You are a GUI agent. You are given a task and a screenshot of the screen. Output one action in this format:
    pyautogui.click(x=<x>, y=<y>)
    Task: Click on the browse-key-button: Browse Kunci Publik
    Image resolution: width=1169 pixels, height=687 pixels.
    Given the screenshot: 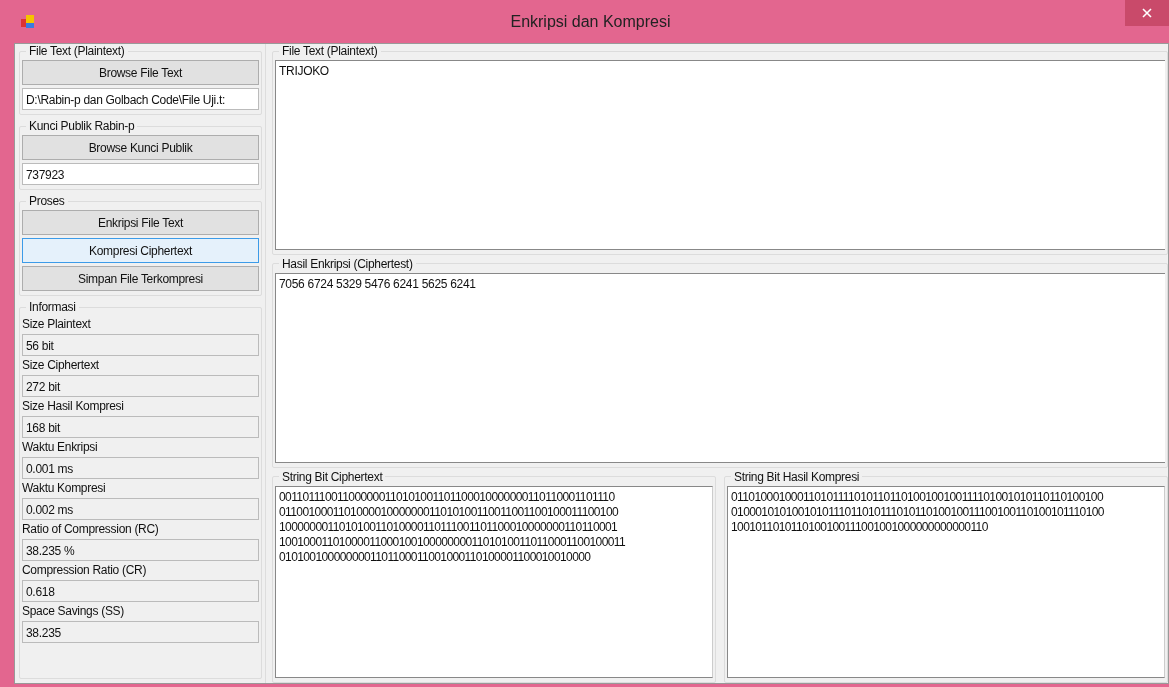 What is the action you would take?
    pyautogui.click(x=140, y=147)
    